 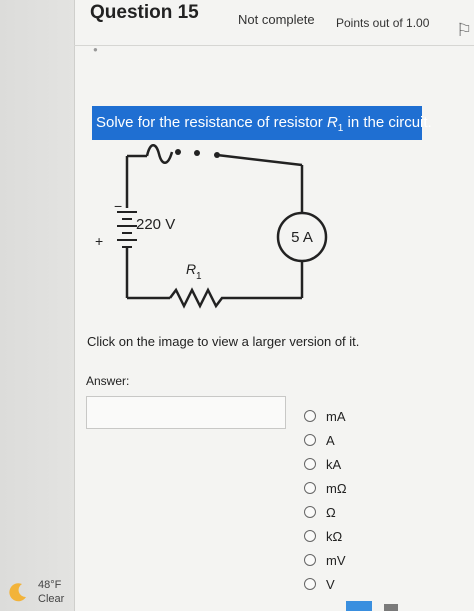 I want to click on unit-label: kΩ, so click(x=334, y=536).